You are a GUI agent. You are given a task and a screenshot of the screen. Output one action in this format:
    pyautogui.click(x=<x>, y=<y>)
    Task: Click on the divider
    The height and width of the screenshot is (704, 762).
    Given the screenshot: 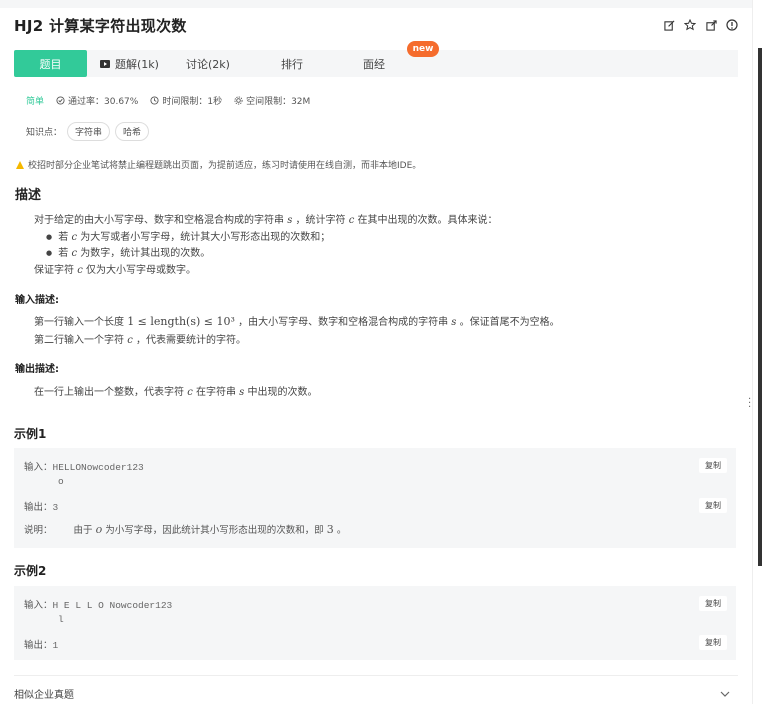 What is the action you would take?
    pyautogui.click(x=376, y=675)
    